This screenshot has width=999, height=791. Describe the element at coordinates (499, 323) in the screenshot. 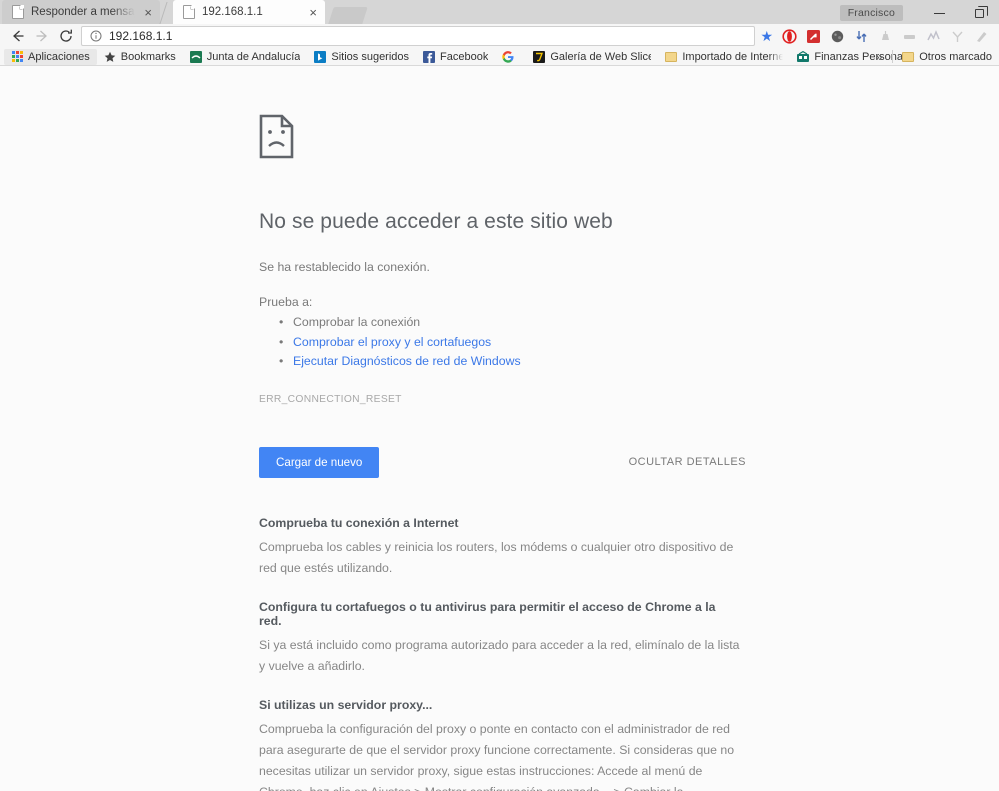

I see `suggestion-item: Comprobar la conexión` at that location.